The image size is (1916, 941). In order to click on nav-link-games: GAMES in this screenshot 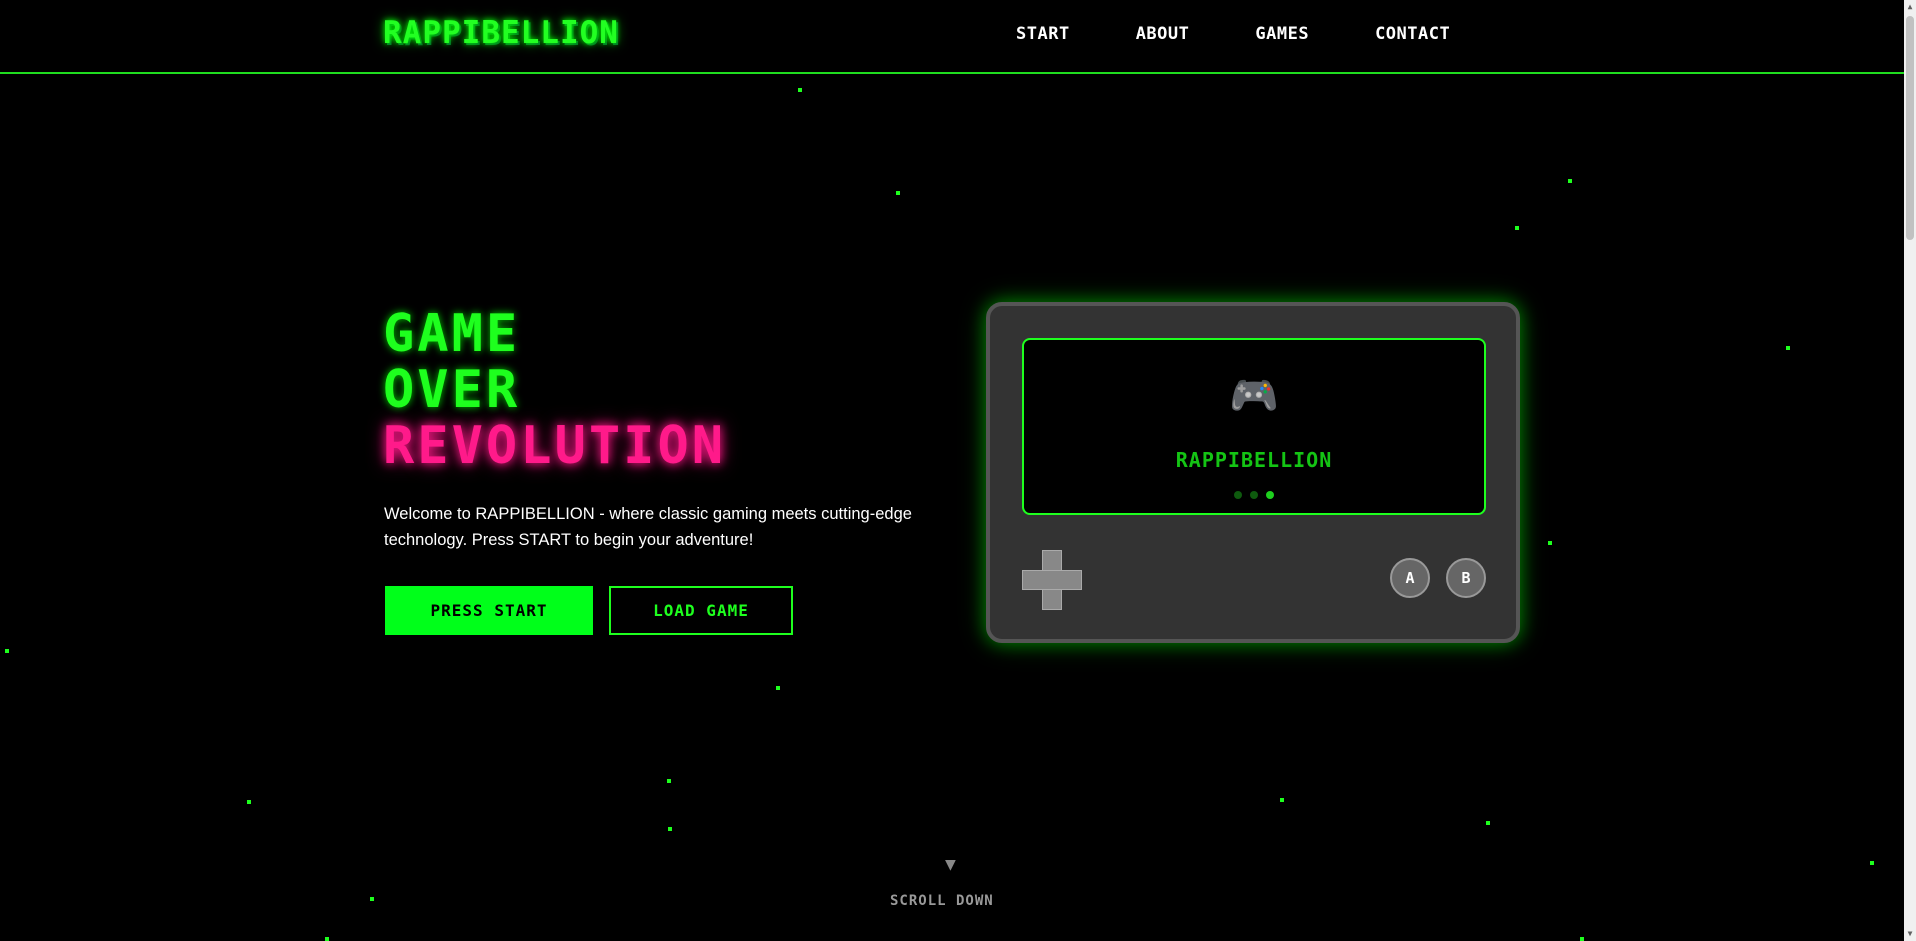, I will do `click(1282, 34)`.